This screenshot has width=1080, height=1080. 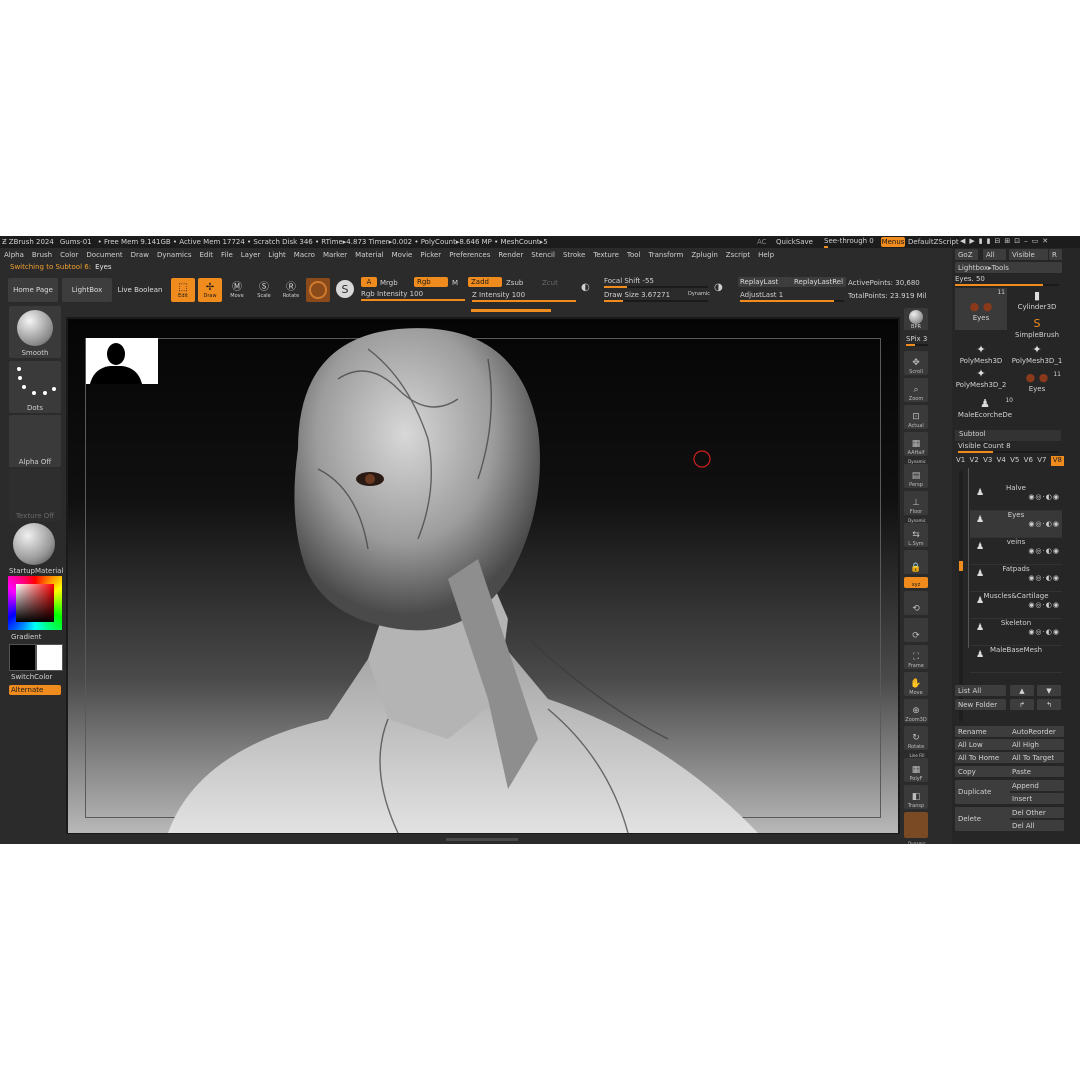 What do you see at coordinates (1049, 704) in the screenshot?
I see `merge-left-arrow-icon: ↰` at bounding box center [1049, 704].